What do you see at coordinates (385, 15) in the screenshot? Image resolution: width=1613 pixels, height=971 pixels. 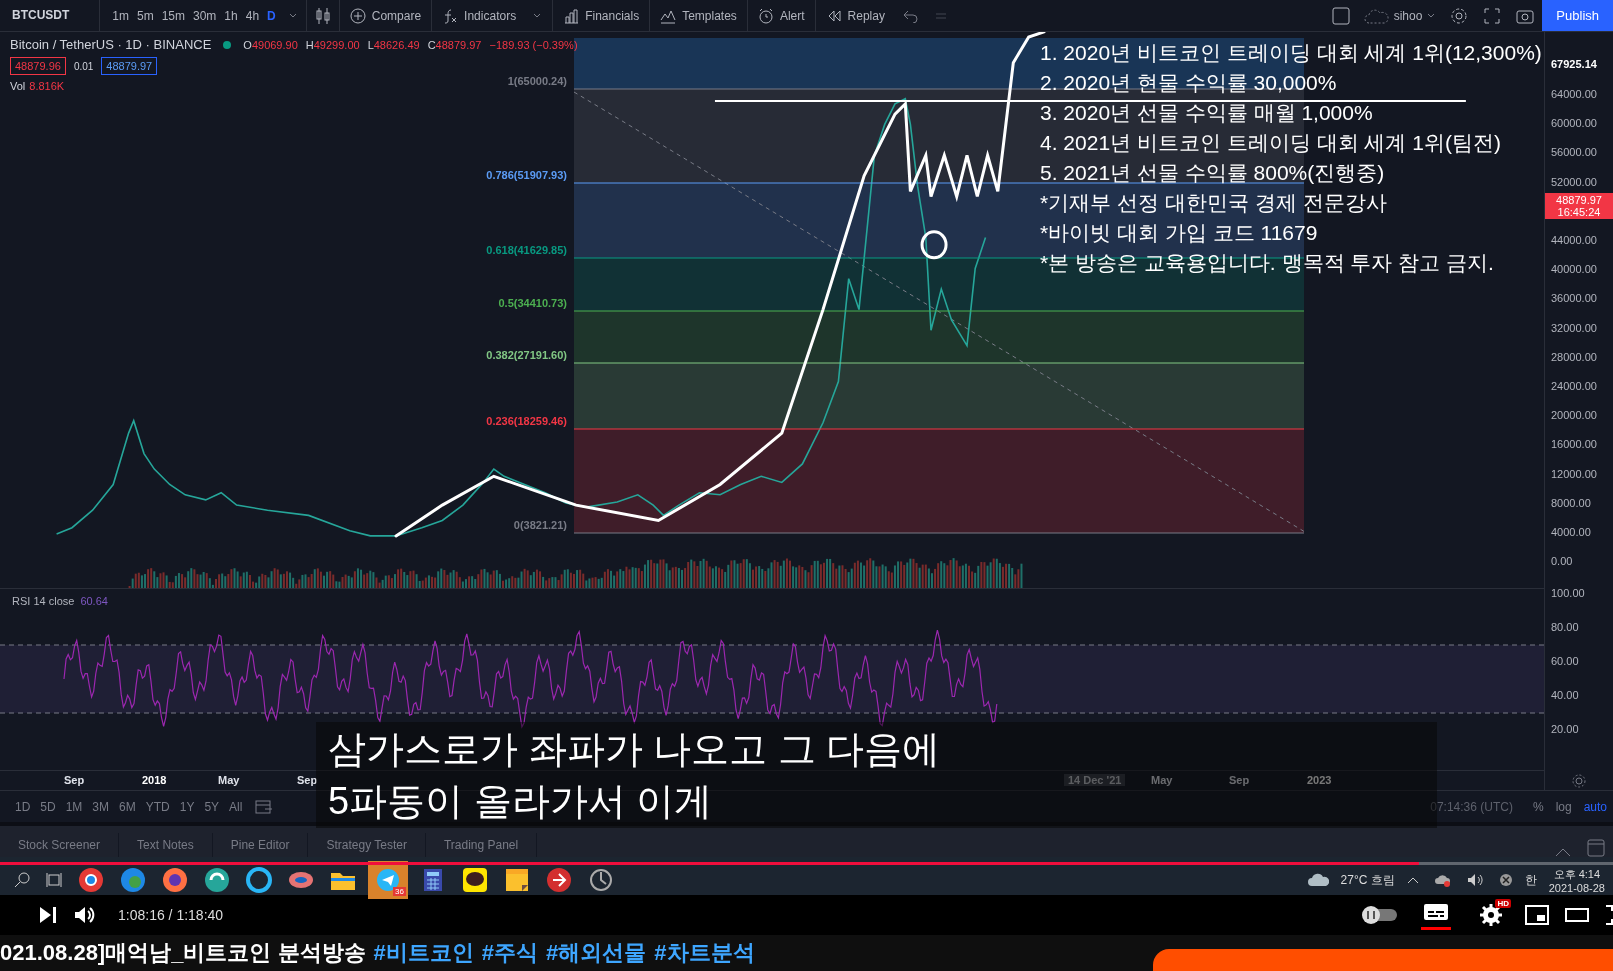 I see `toolbar-button: Compare` at bounding box center [385, 15].